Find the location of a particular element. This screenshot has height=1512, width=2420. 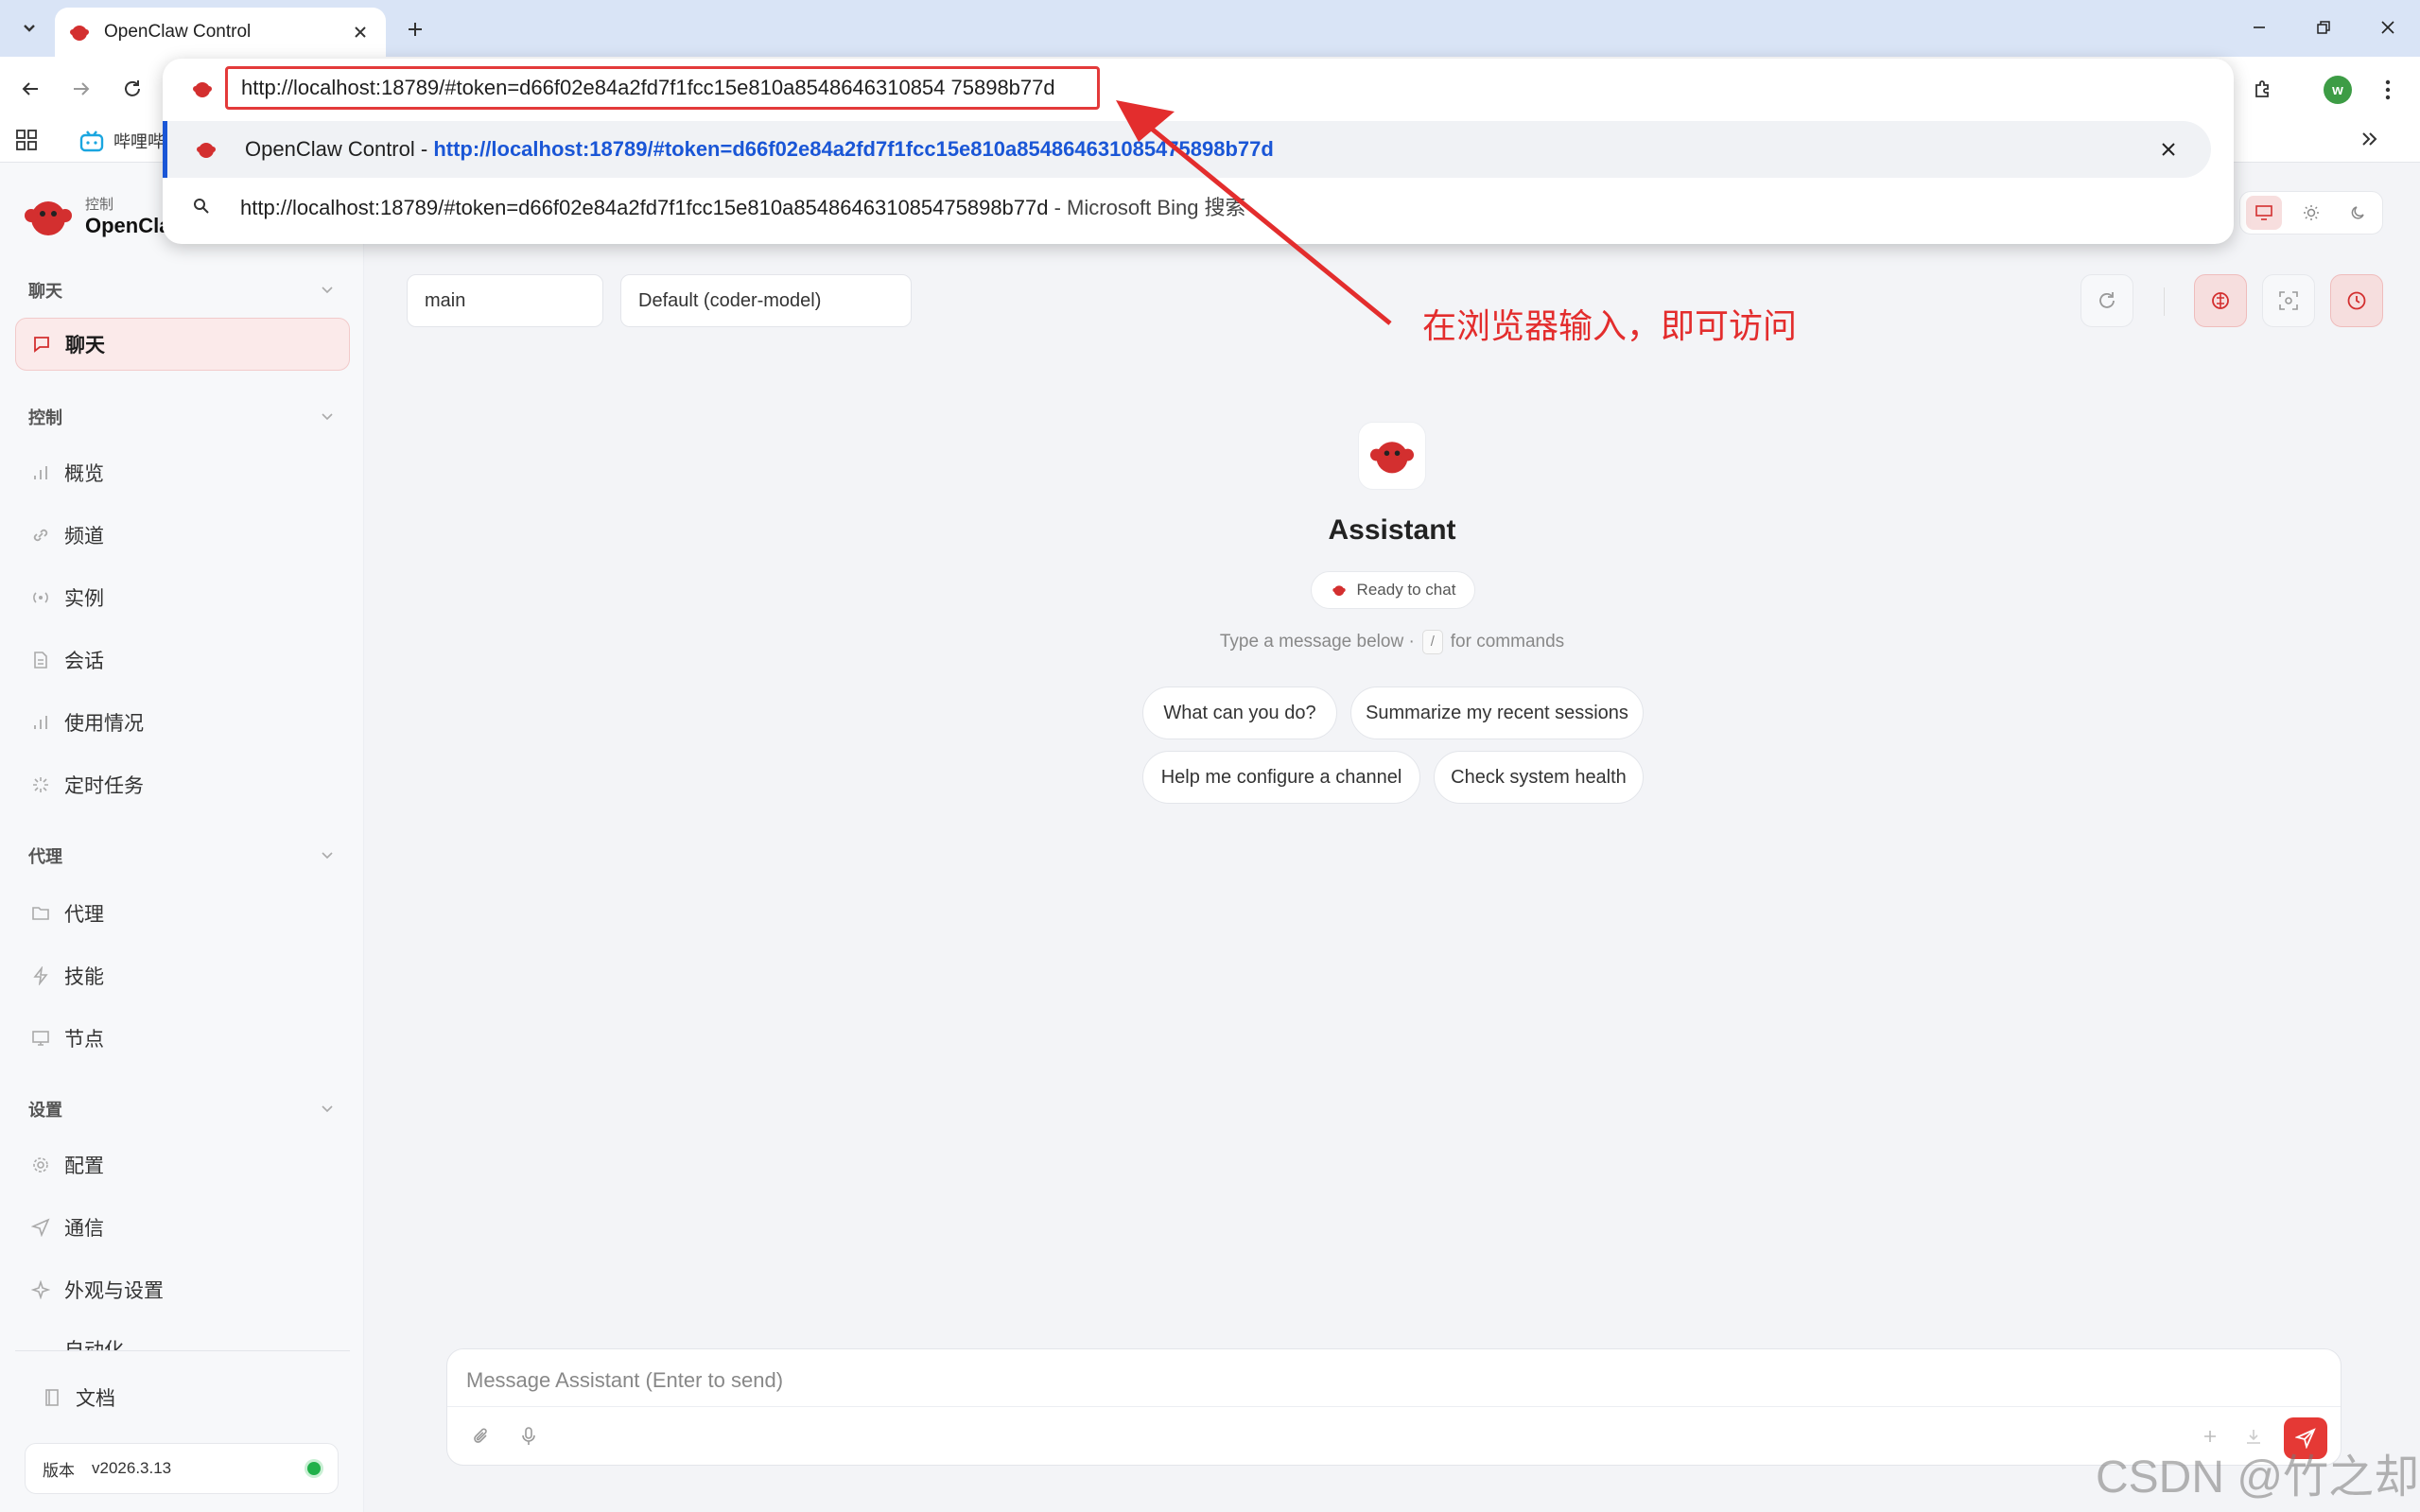

new-tab-button is located at coordinates (415, 29).